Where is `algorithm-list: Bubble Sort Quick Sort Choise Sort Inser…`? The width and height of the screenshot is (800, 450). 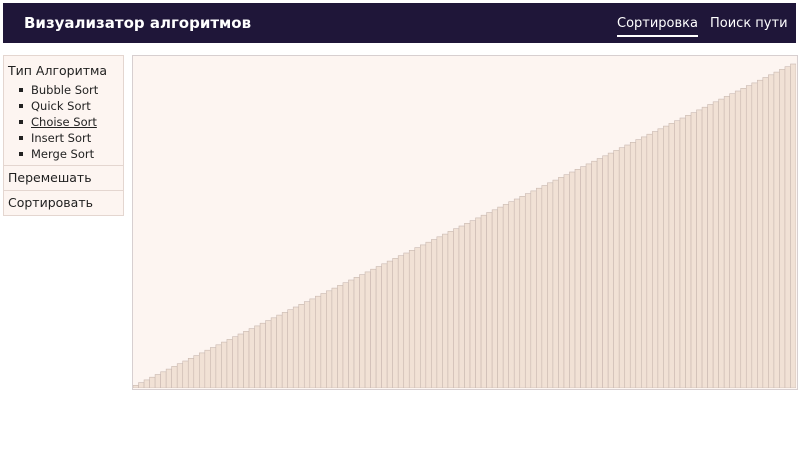
algorithm-list: Bubble Sort Quick Sort Choise Sort Inser… is located at coordinates (63, 123).